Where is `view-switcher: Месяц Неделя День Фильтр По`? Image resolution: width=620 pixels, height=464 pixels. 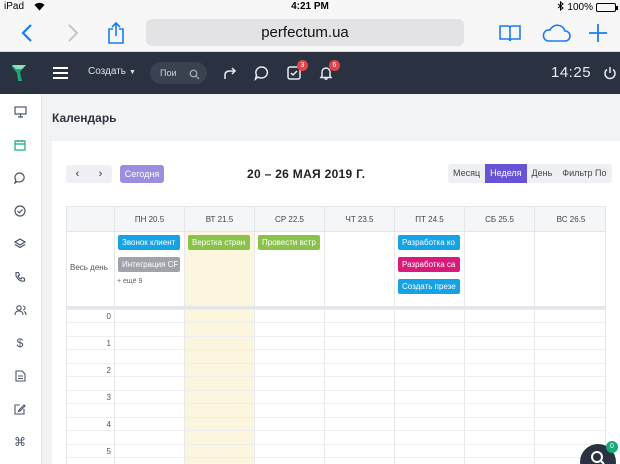
view-switcher: Месяц Неделя День Фильтр По is located at coordinates (530, 173).